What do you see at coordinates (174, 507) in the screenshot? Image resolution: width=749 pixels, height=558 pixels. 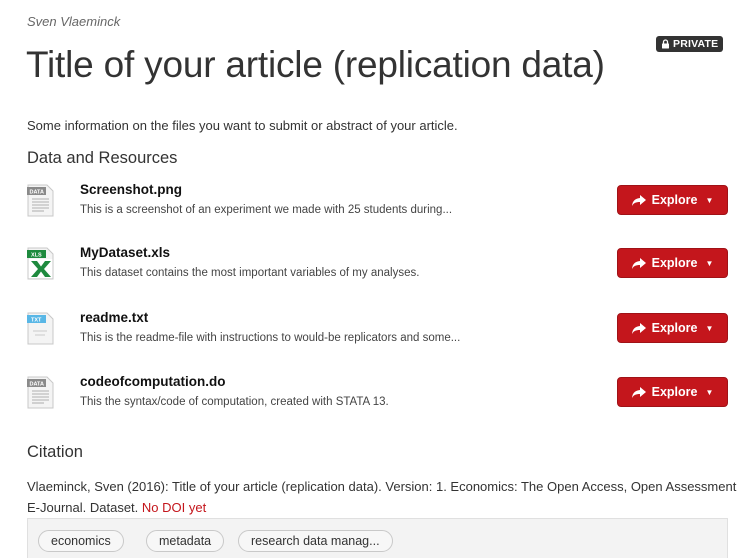 I see `doi-status: No DOI yet` at bounding box center [174, 507].